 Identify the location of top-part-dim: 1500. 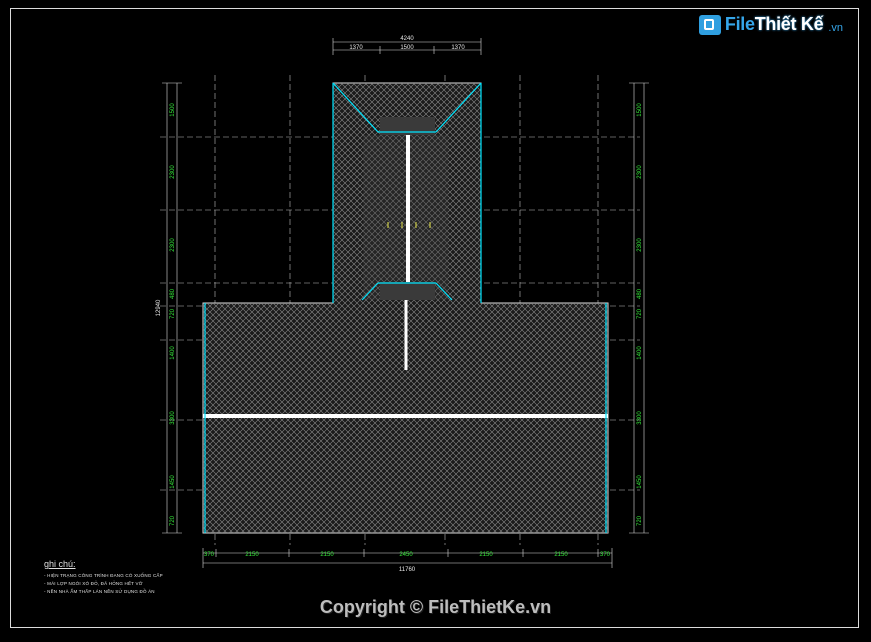
(407, 48).